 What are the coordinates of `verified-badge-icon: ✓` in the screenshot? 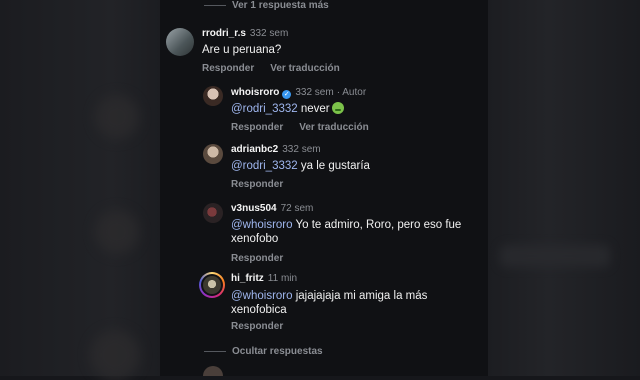 It's located at (287, 94).